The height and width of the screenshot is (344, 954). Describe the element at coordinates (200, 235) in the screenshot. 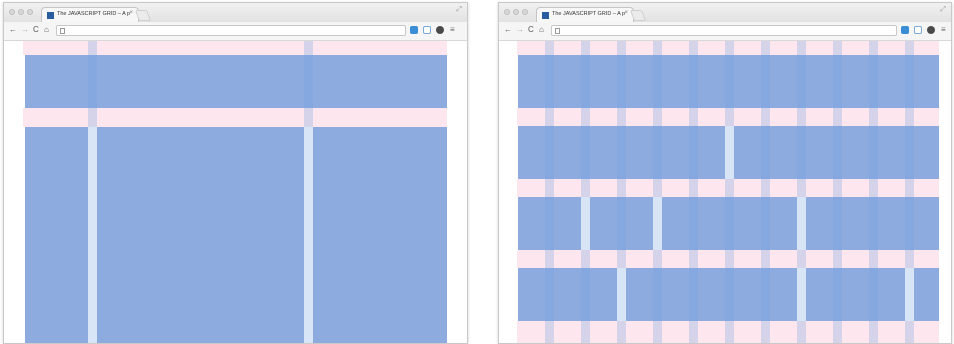

I see `main-content-block` at that location.